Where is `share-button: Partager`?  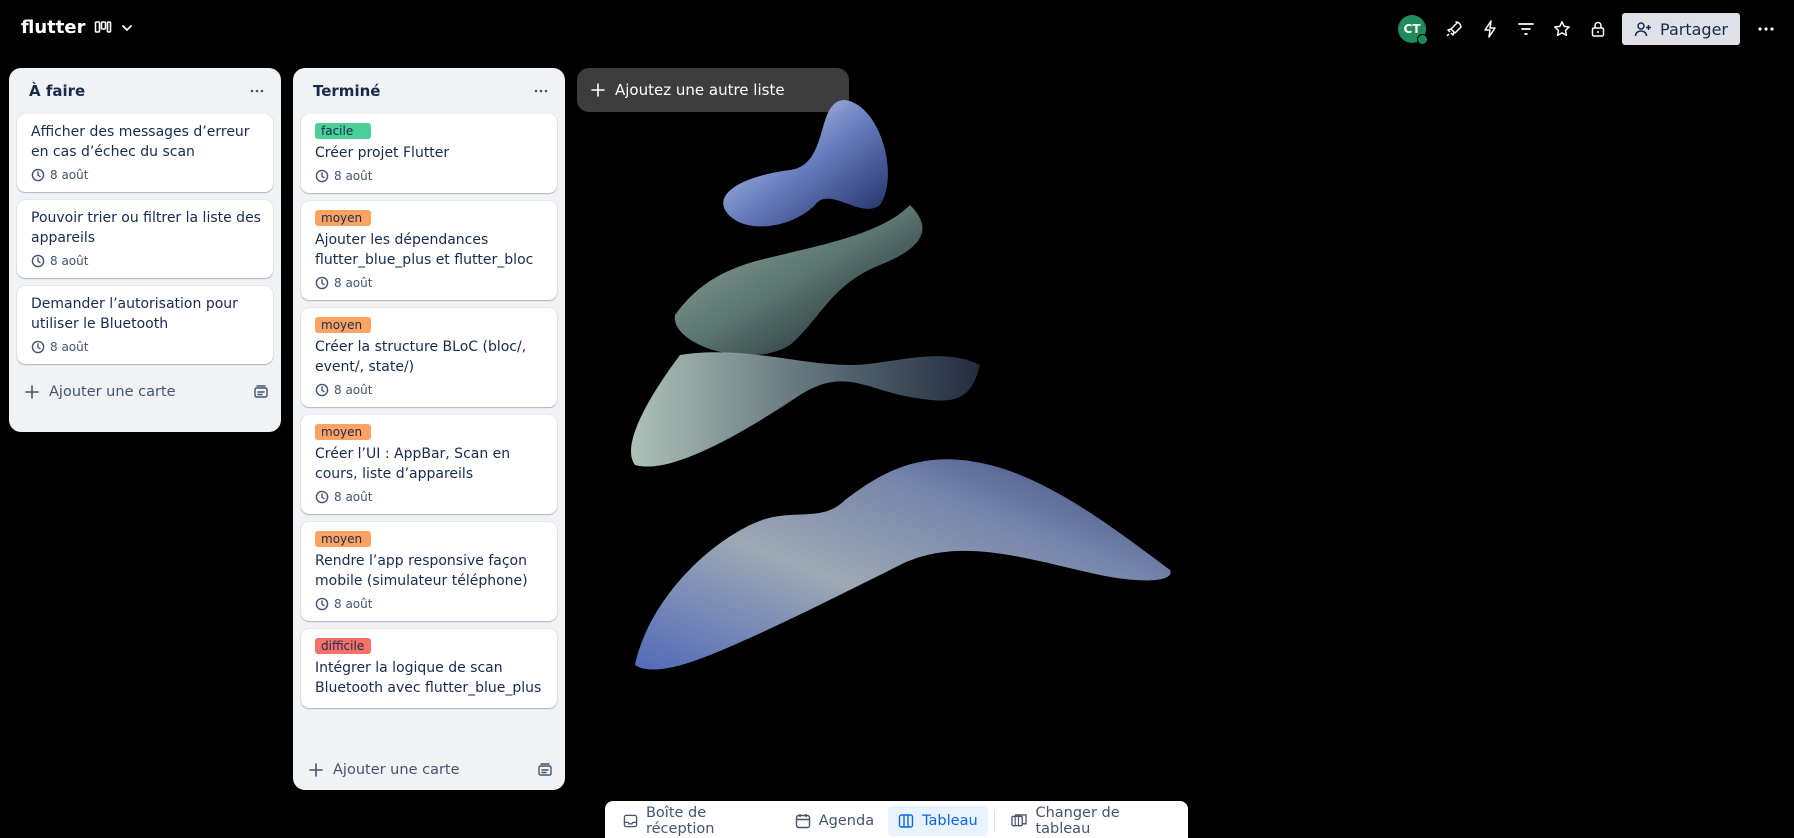 share-button: Partager is located at coordinates (1681, 29).